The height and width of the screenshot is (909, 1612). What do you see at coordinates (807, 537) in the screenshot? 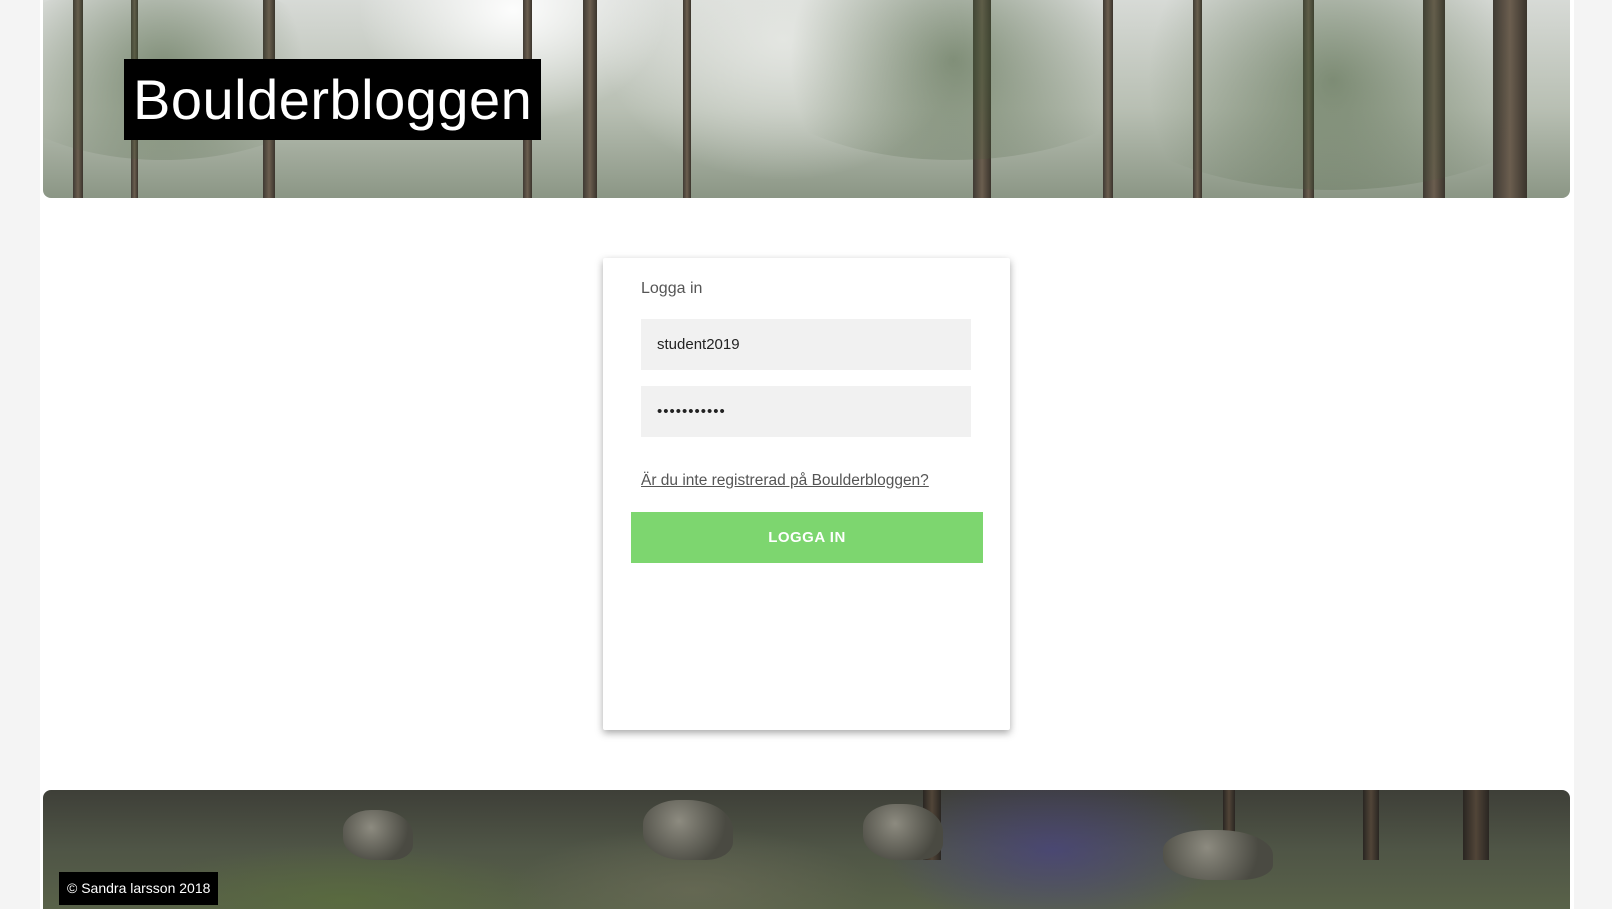
I see `login-button: LOGGA IN` at bounding box center [807, 537].